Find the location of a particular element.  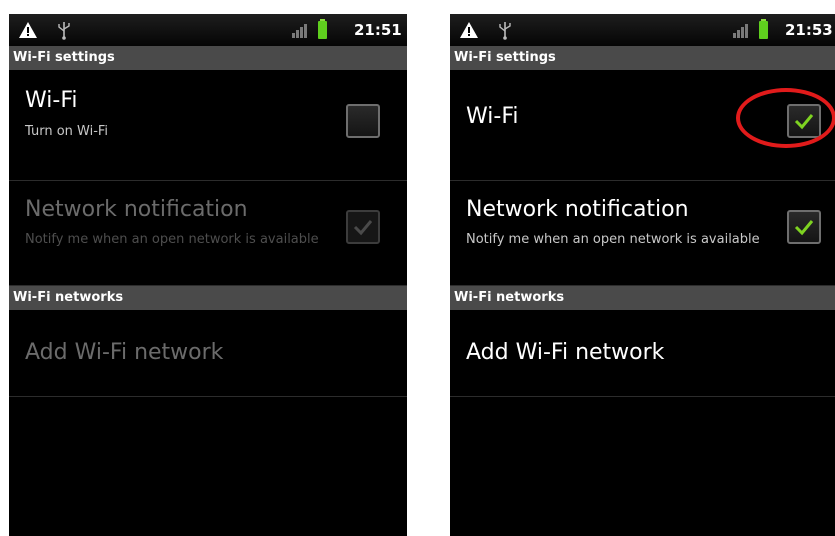

clock: 21:53 is located at coordinates (809, 30).